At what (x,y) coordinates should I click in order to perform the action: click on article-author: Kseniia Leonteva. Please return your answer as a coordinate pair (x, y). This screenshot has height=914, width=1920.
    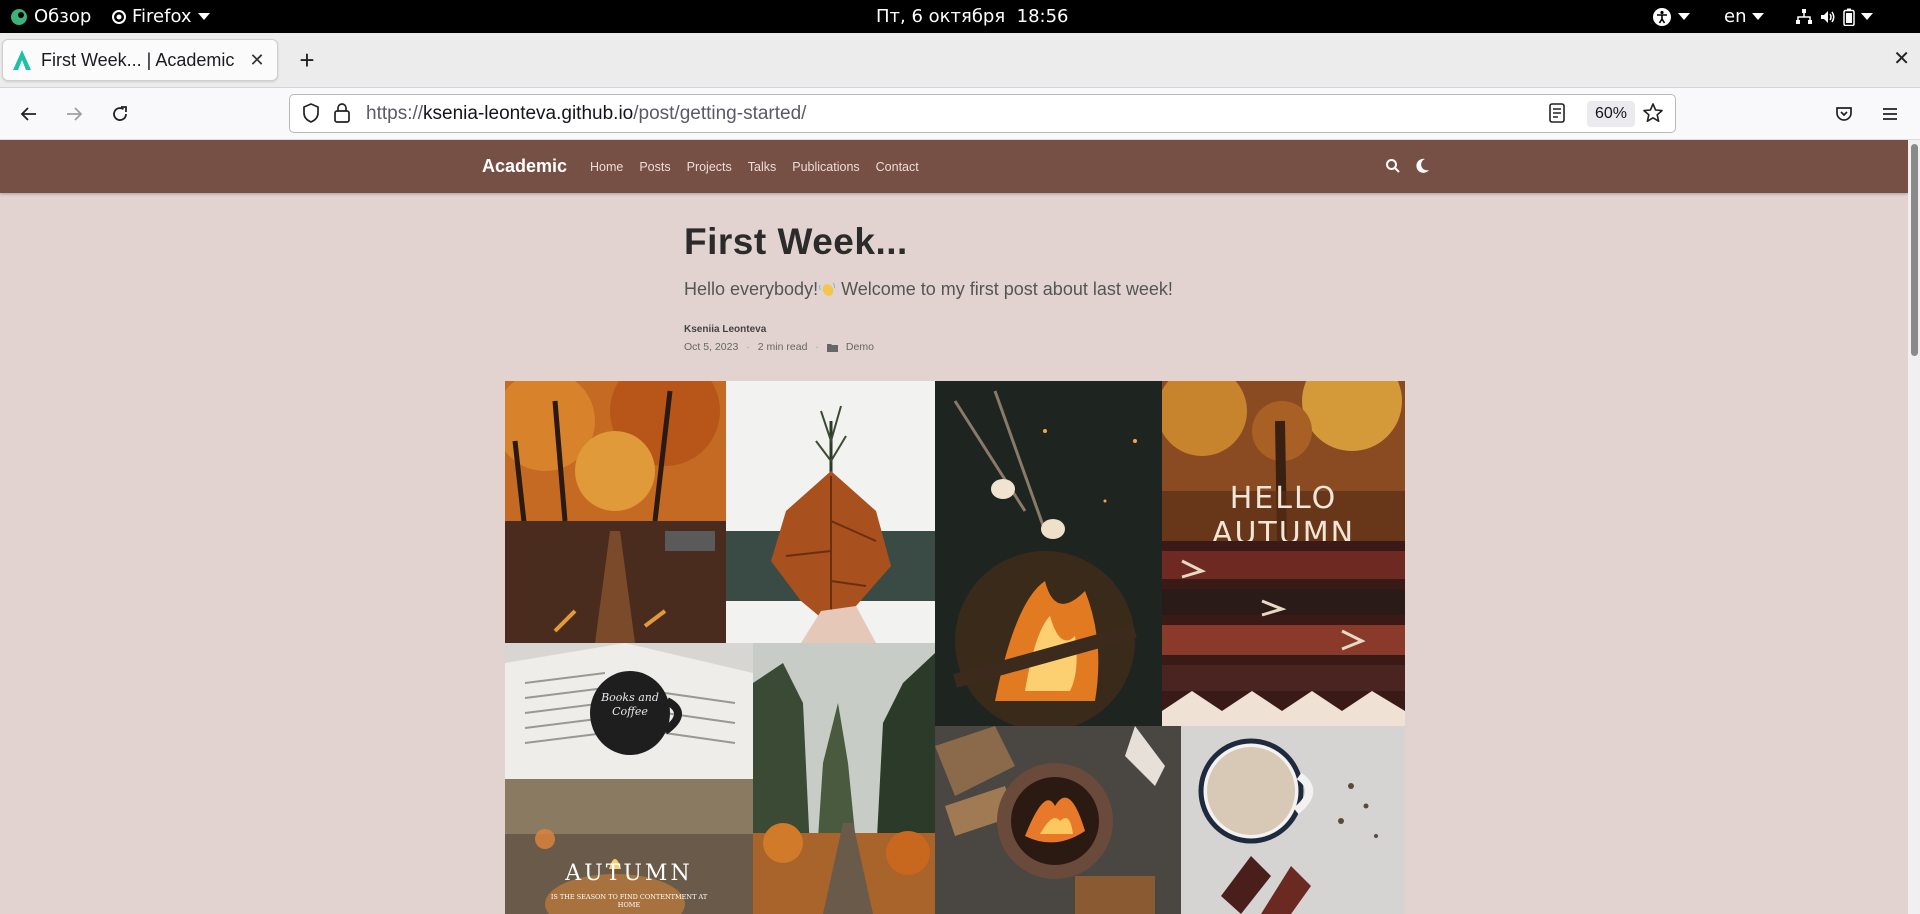
    Looking at the image, I should click on (725, 329).